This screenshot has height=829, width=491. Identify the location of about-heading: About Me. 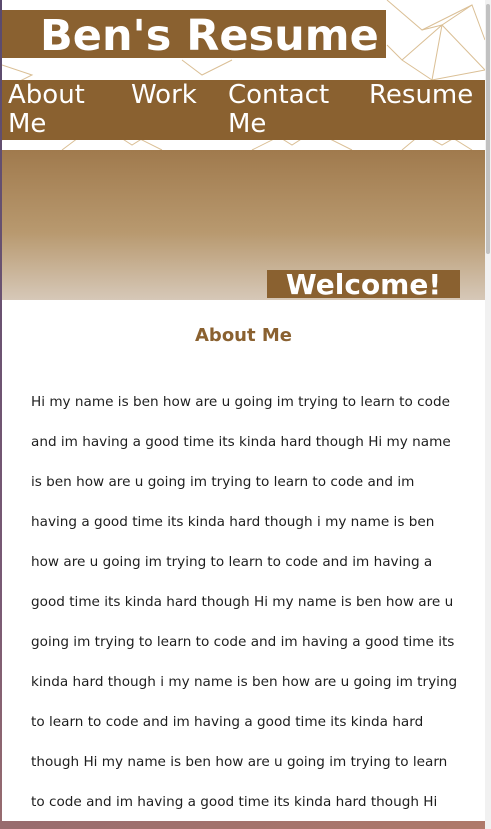
(243, 335).